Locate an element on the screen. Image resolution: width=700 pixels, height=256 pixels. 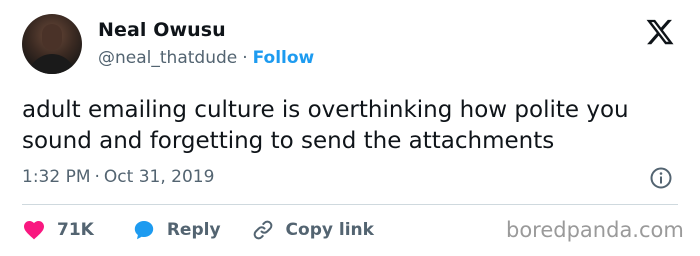
heart-icon is located at coordinates (34, 230).